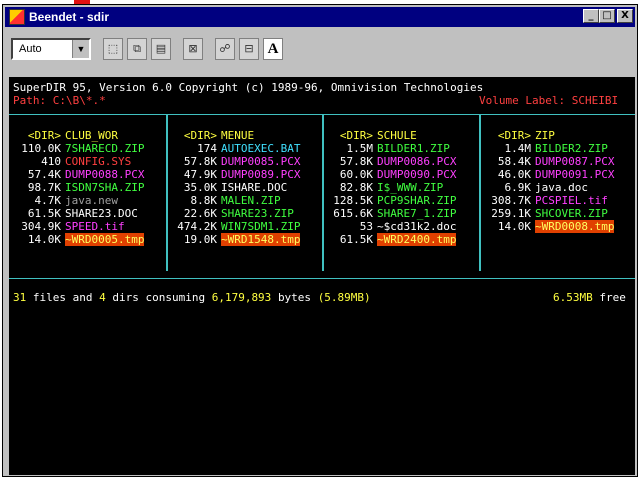 The image size is (640, 479). I want to click on file-entry: 14.0K ~WRD0008.tmp, so click(549, 226).